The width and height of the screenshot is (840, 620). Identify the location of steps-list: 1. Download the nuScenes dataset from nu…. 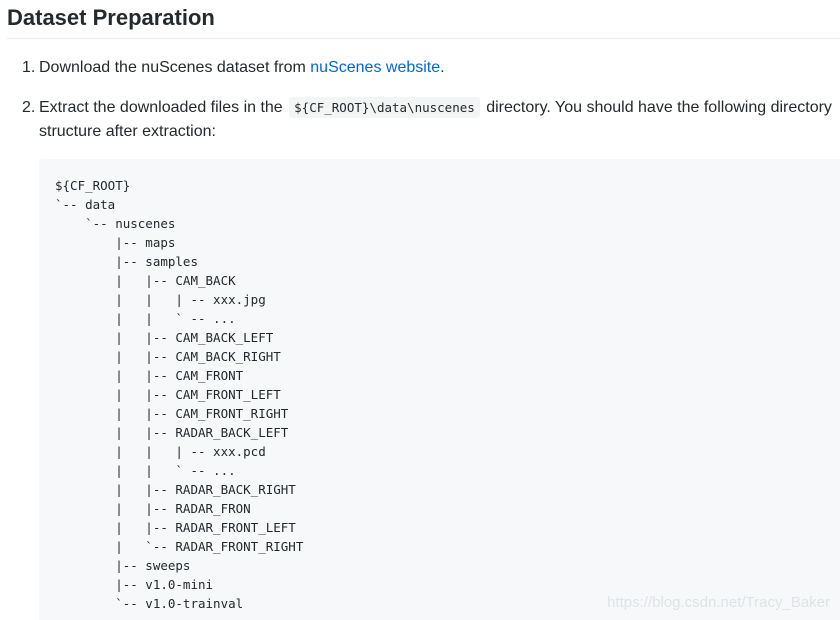
(420, 100).